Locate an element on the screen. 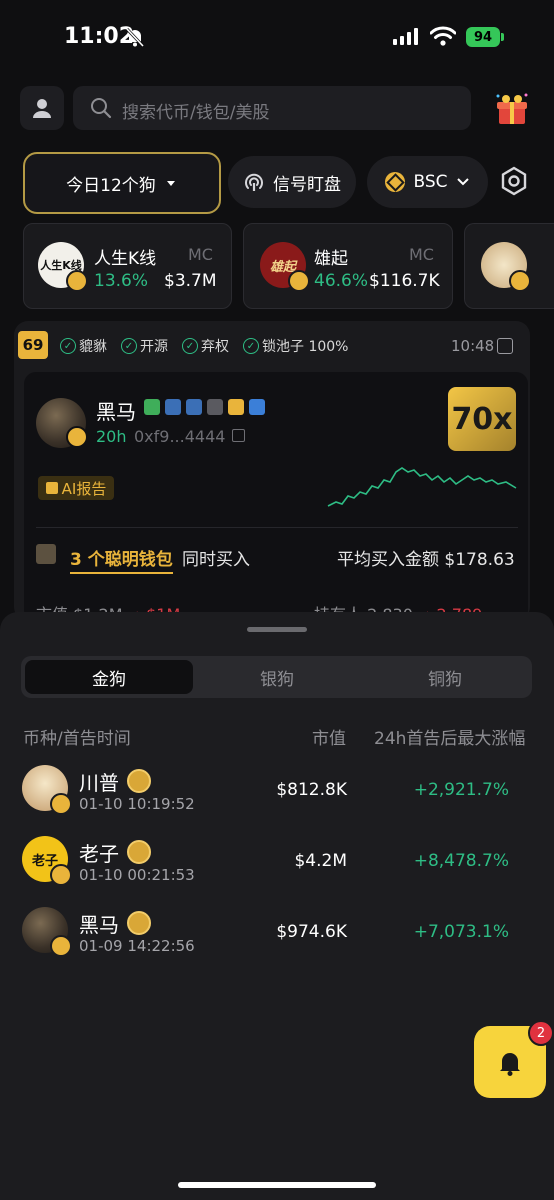 The height and width of the screenshot is (1200, 554). hexagon-settings-icon is located at coordinates (514, 181).